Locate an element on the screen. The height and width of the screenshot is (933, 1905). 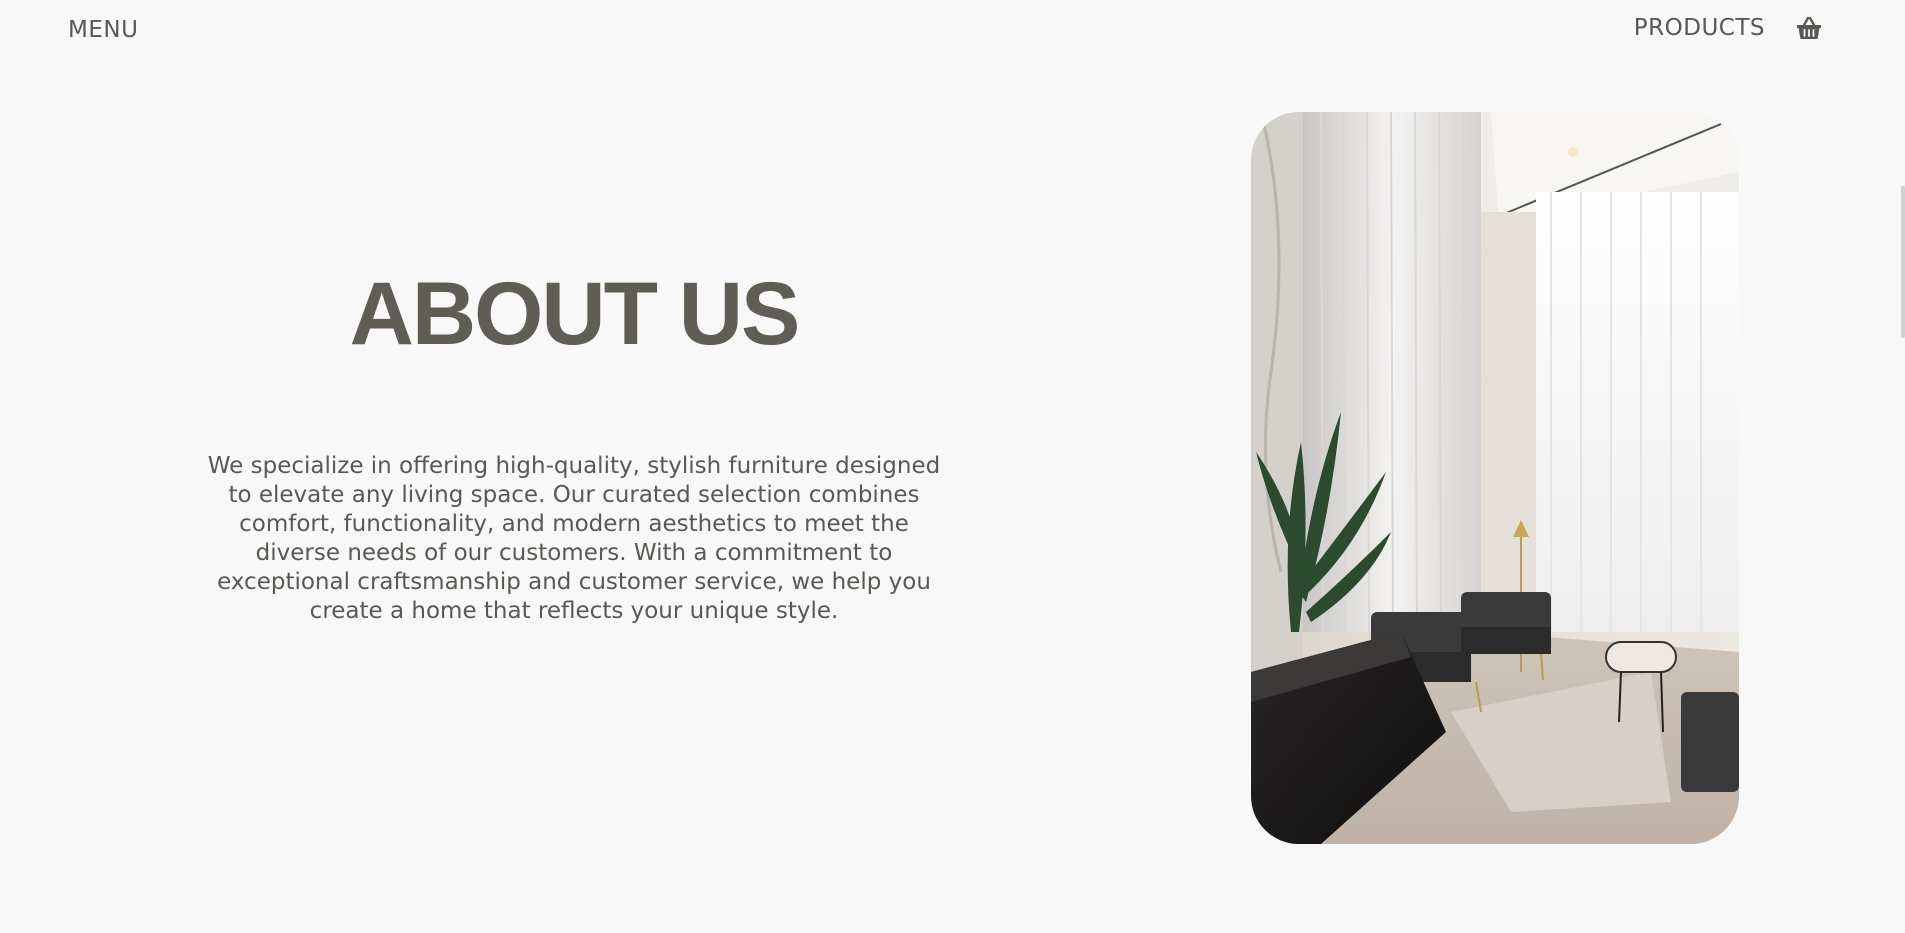
basket-icon is located at coordinates (1809, 28).